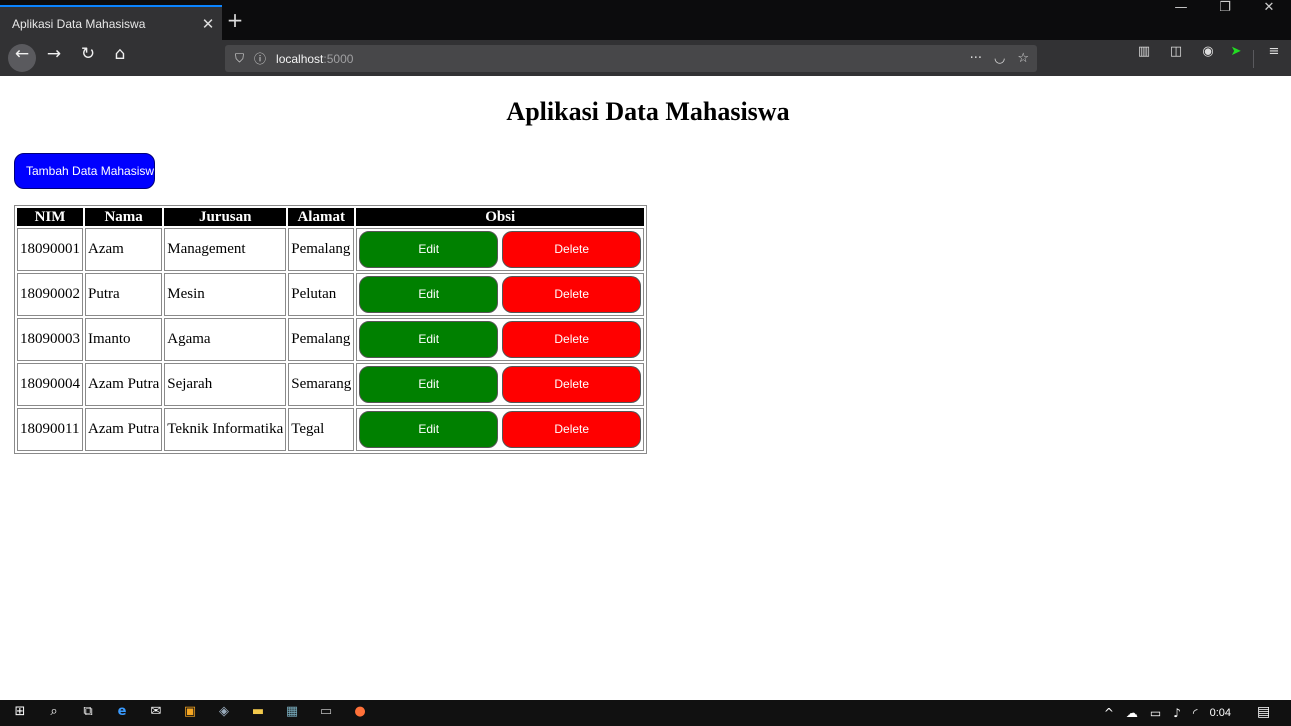  What do you see at coordinates (1236, 58) in the screenshot?
I see `extension-arrow-icon: ➤` at bounding box center [1236, 58].